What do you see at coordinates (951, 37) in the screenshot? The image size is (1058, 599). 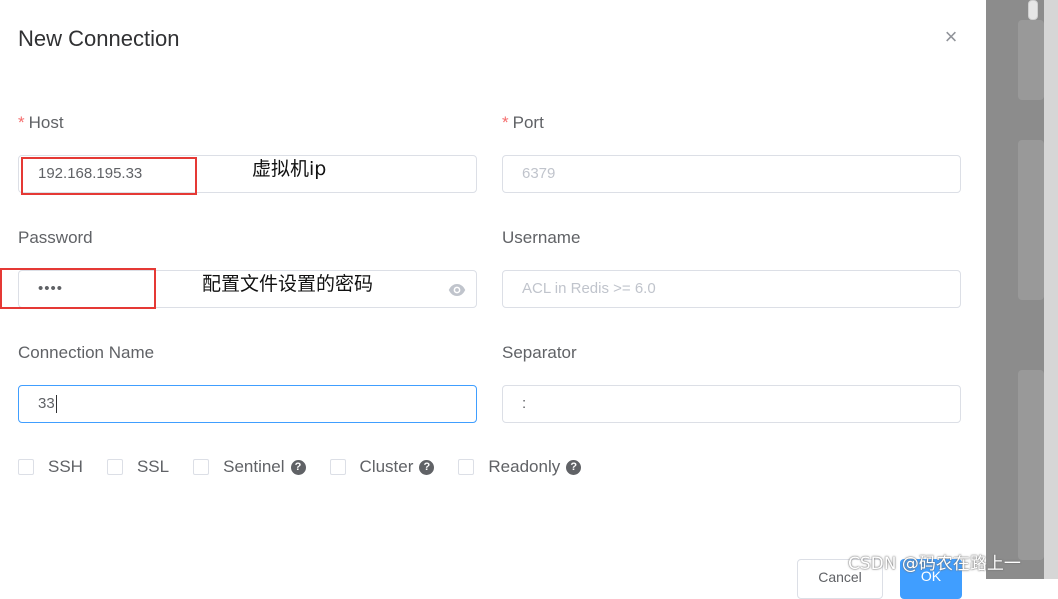 I see `close-icon: ×` at bounding box center [951, 37].